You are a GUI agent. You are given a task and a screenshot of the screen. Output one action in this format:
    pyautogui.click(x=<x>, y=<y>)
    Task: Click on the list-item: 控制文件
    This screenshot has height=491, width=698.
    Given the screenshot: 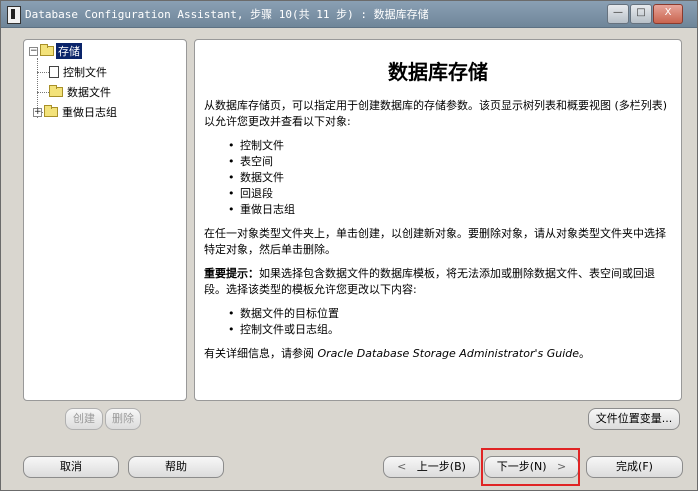 What is the action you would take?
    pyautogui.click(x=451, y=146)
    